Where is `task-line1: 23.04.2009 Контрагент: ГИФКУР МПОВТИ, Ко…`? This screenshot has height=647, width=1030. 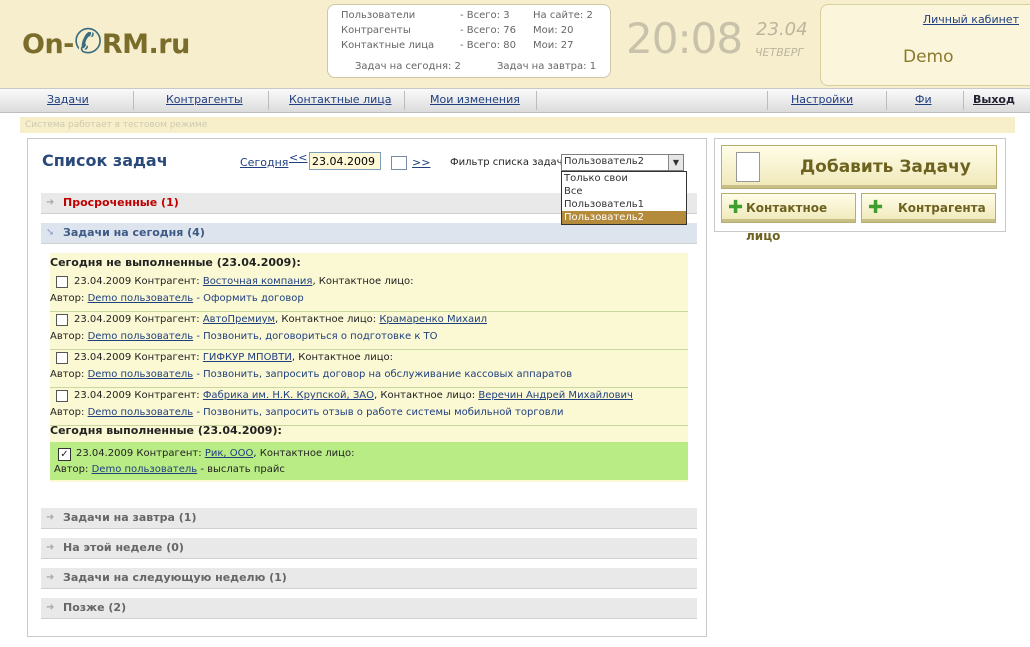
task-line1: 23.04.2009 Контрагент: ГИФКУР МПОВТИ, Ко… is located at coordinates (233, 357).